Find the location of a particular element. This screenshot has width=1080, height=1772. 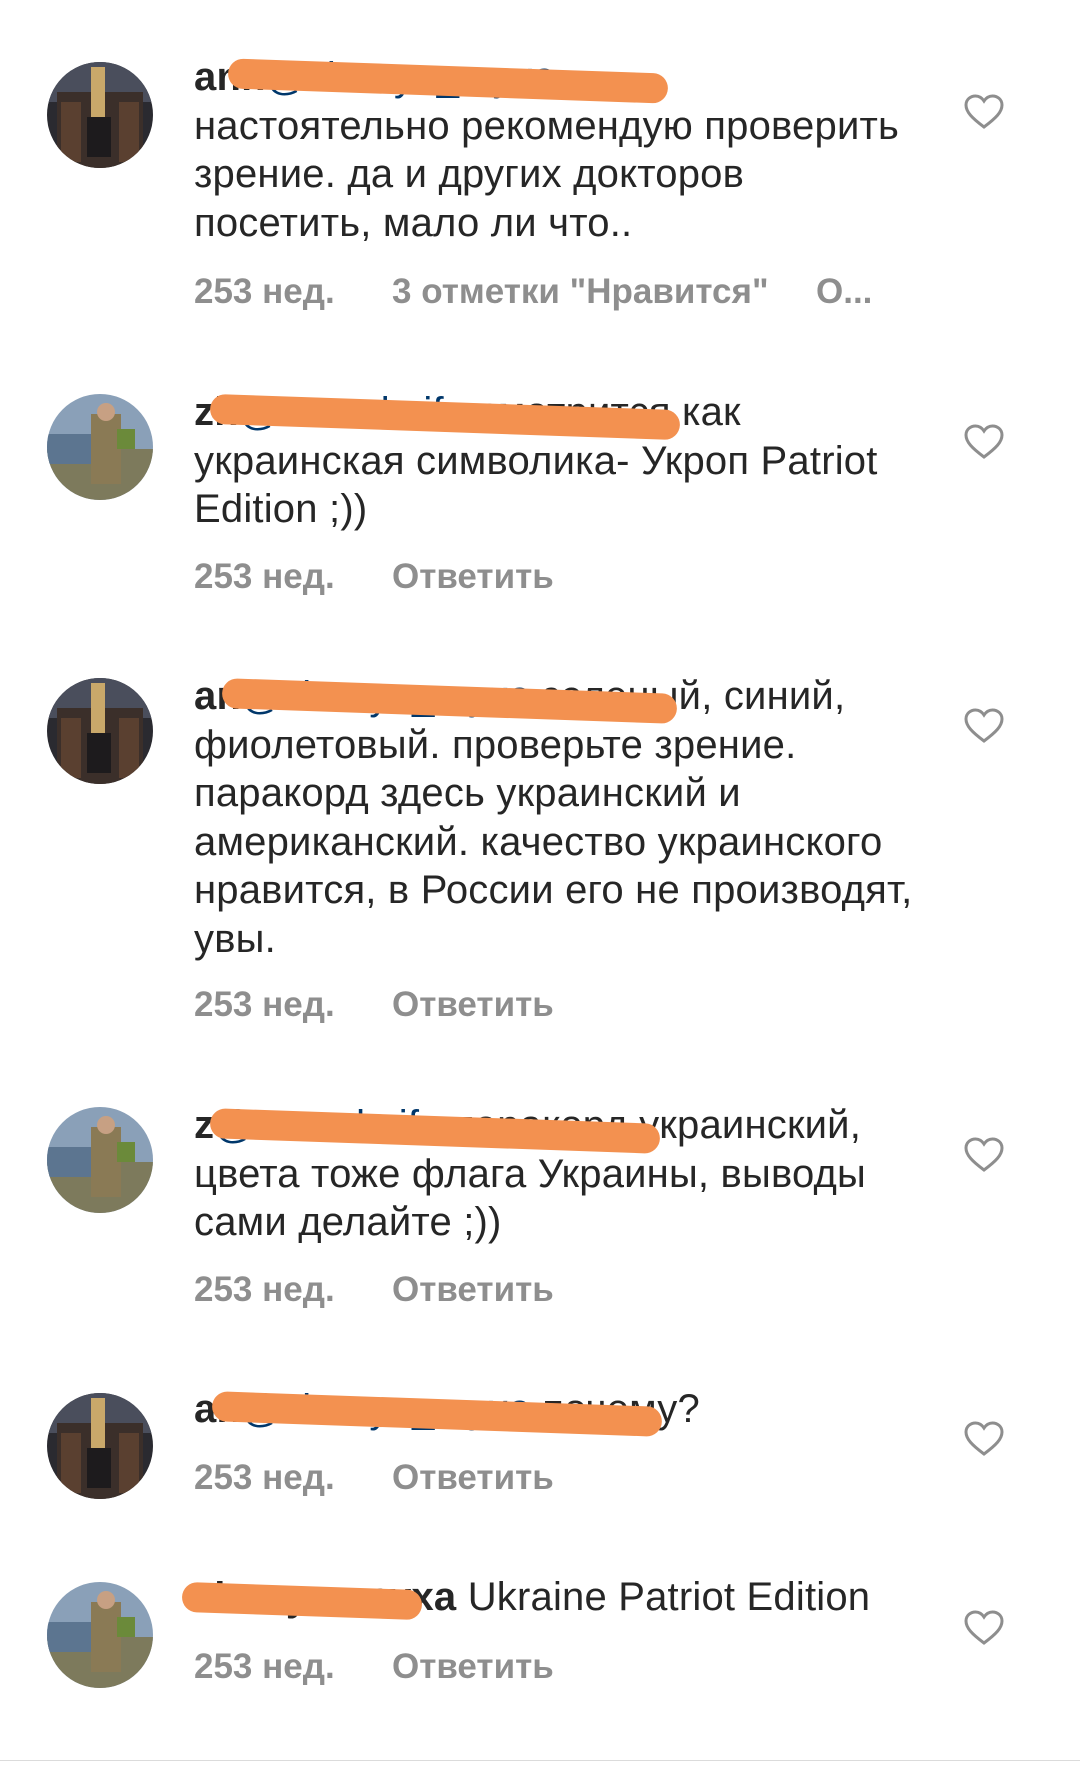

divider is located at coordinates (540, 1760).